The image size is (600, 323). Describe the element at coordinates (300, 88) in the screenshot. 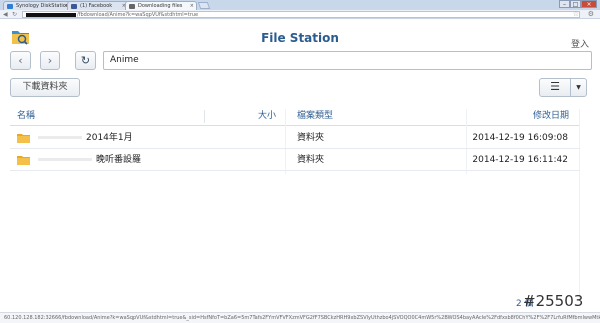

I see `action-toolbar: 下載資料夾 ☰ ▼` at that location.